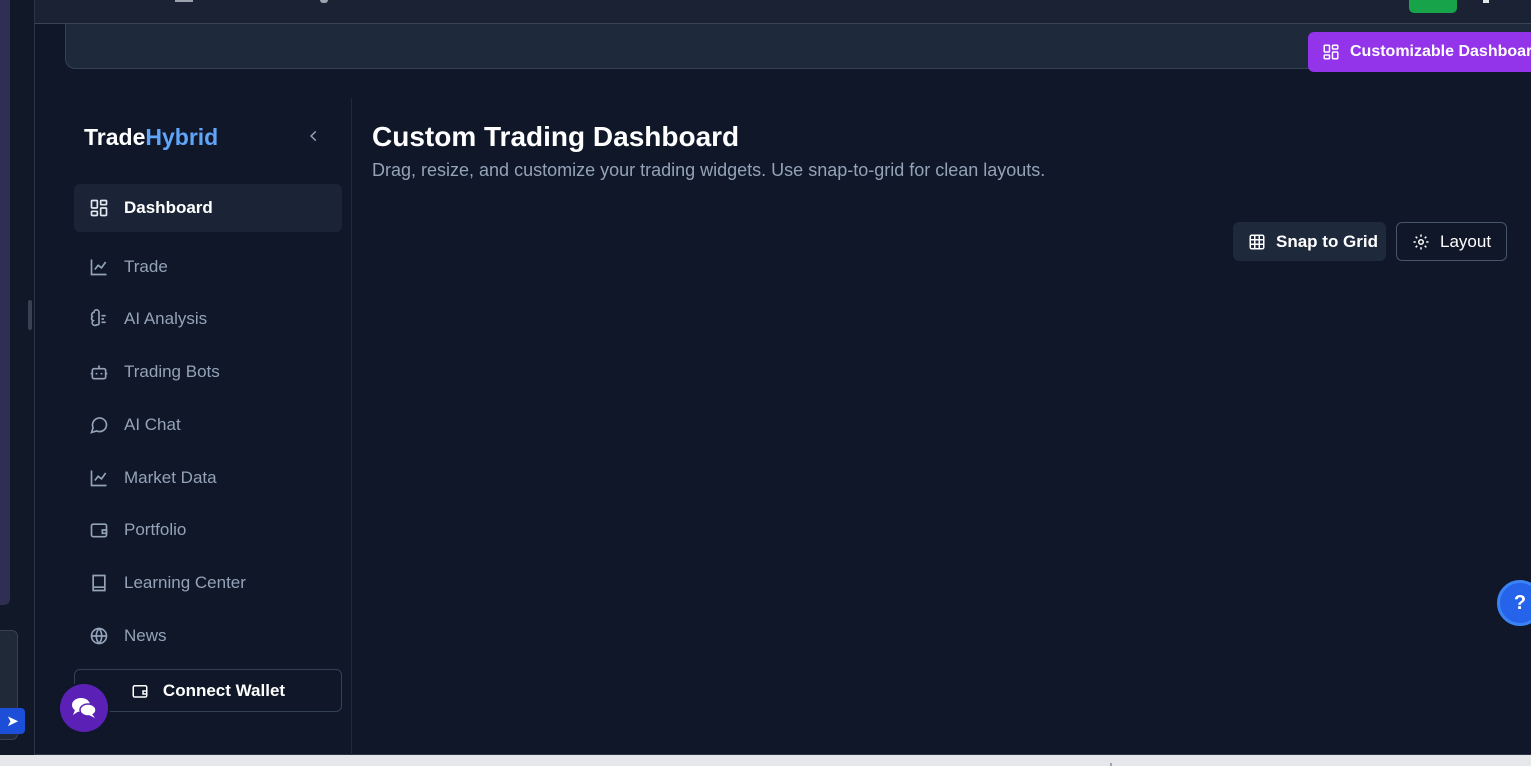 Image resolution: width=1531 pixels, height=766 pixels. Describe the element at coordinates (208, 530) in the screenshot. I see `sidebar-item-portfolio: Portfolio` at that location.